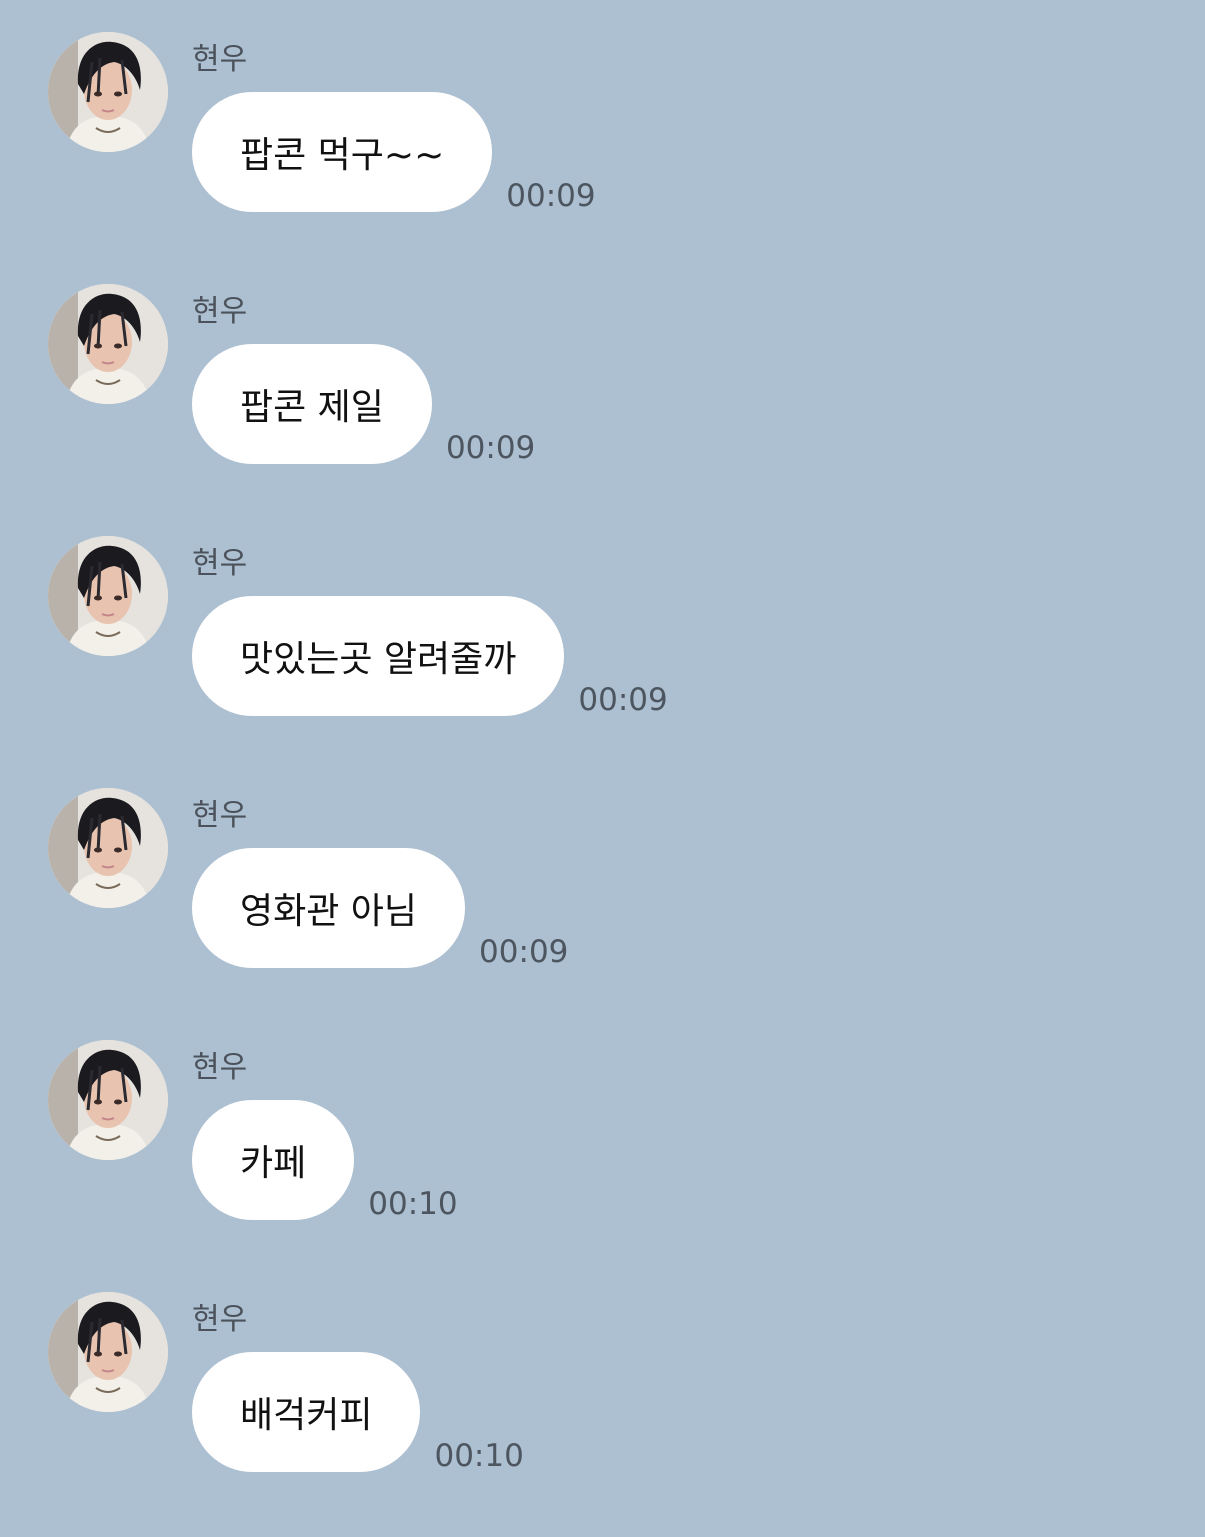 This screenshot has height=1537, width=1205. I want to click on message-bubble: 카페, so click(273, 1160).